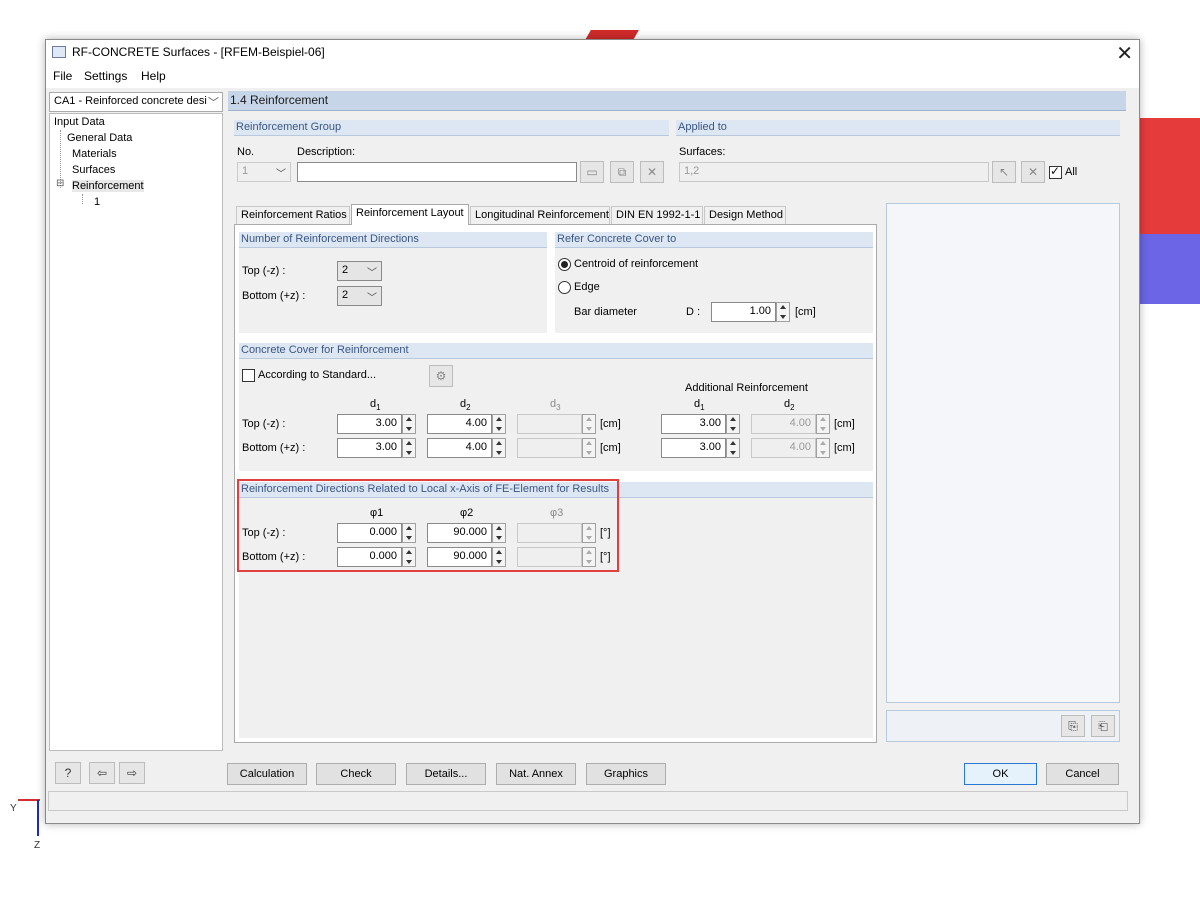  Describe the element at coordinates (540, 215) in the screenshot. I see `tab-longitudinal-reinforcement: Longitudinal Reinforcement` at that location.